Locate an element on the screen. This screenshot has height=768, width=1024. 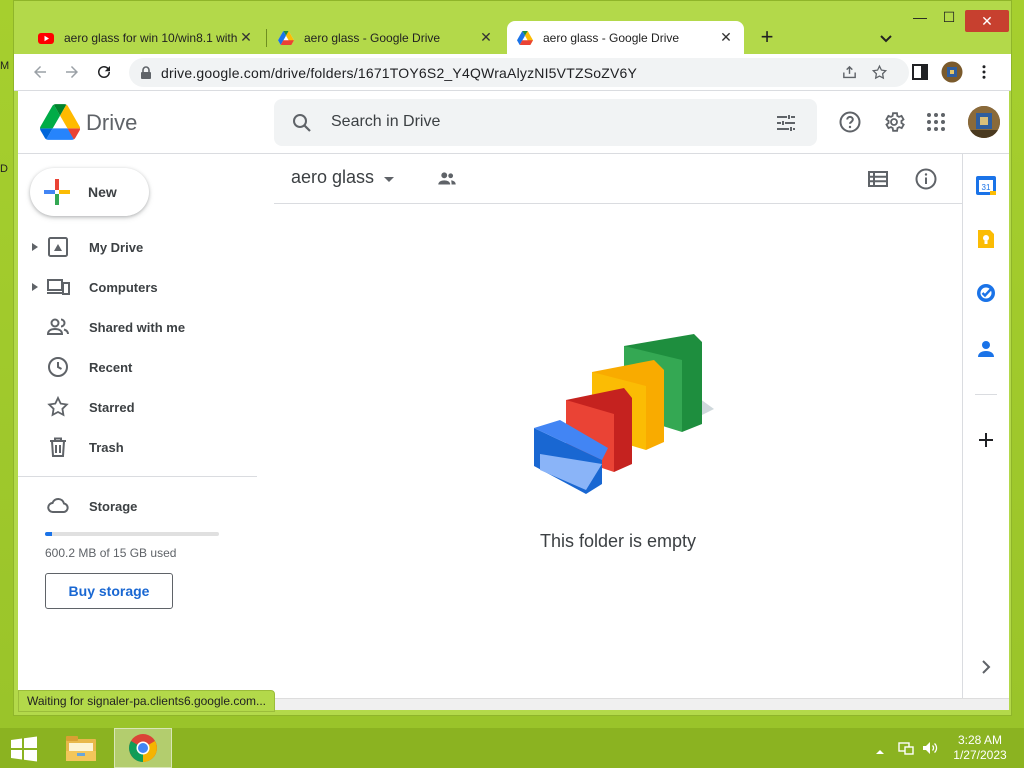
empty-folder-message: This folder is empty is located at coordinates (618, 541).